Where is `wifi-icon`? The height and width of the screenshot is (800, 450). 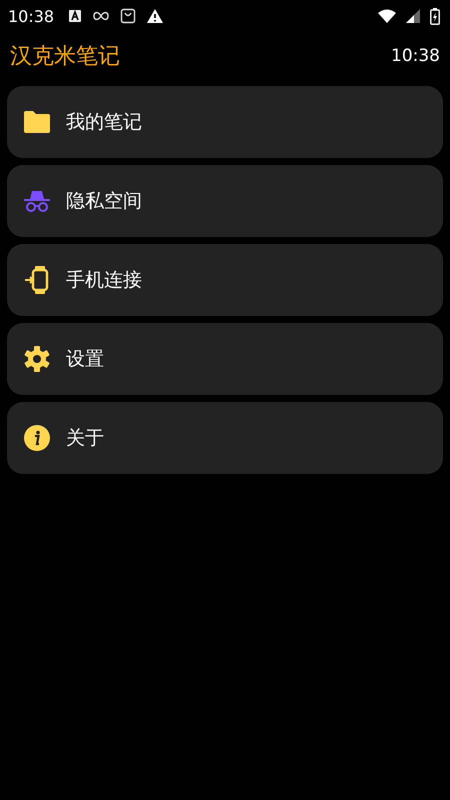
wifi-icon is located at coordinates (387, 16).